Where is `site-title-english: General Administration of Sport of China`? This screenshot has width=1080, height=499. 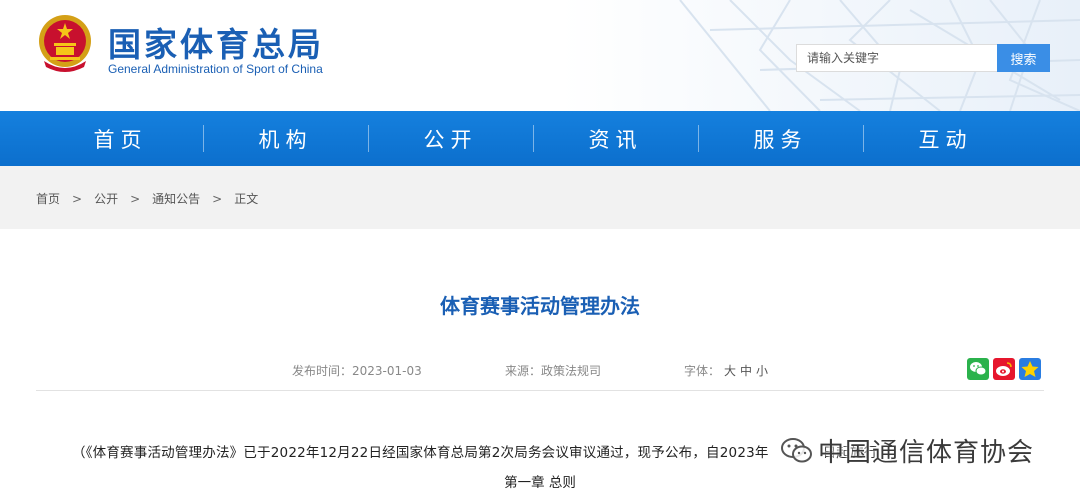
site-title-english: General Administration of Sport of China is located at coordinates (215, 69).